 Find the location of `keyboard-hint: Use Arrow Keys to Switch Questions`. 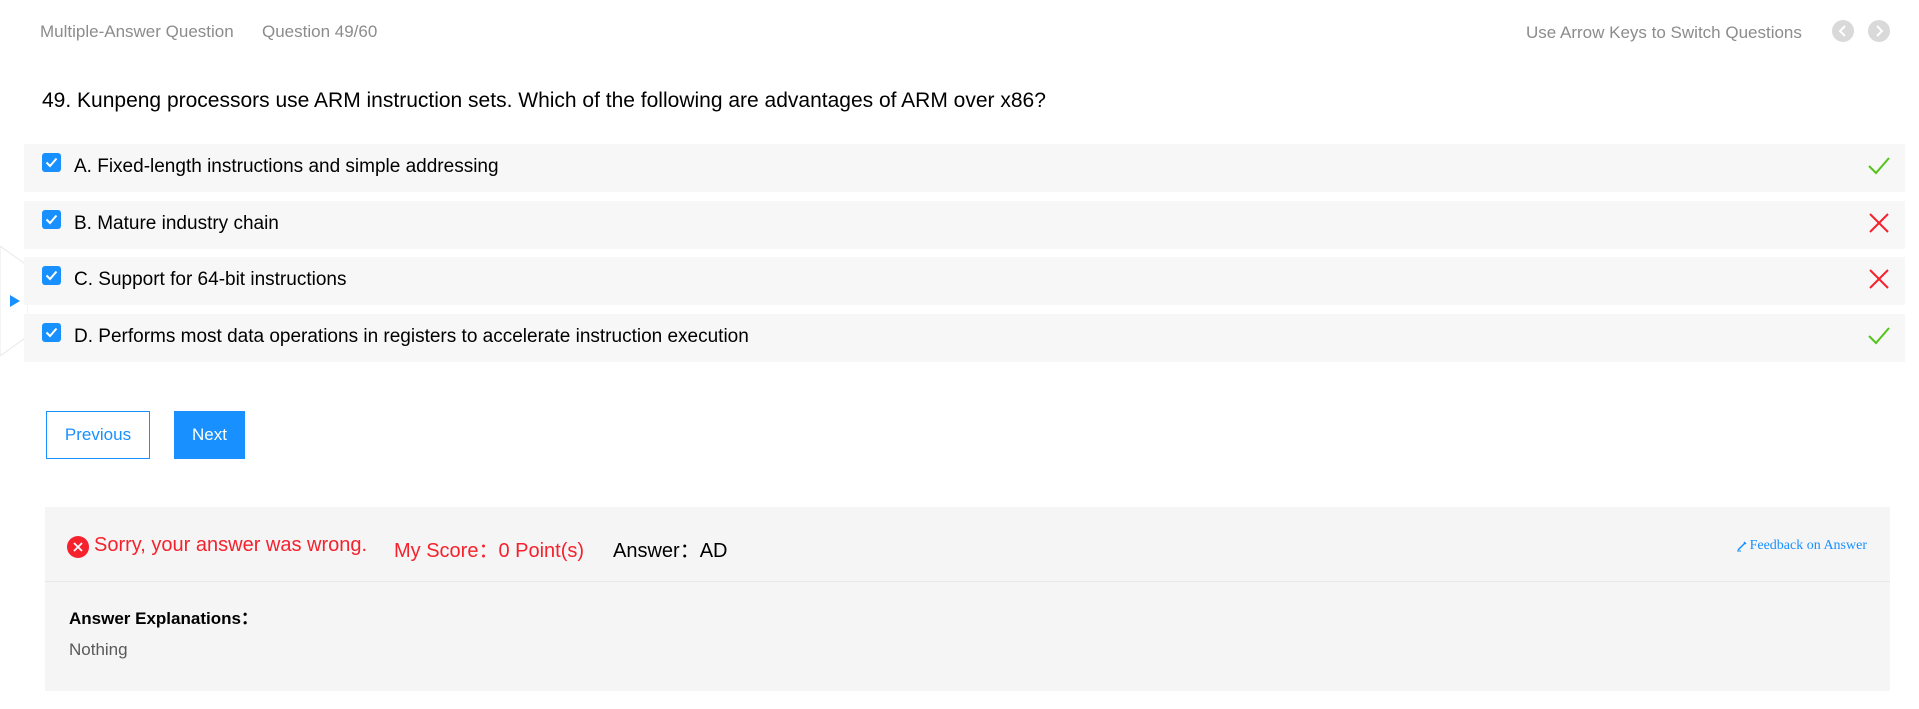

keyboard-hint: Use Arrow Keys to Switch Questions is located at coordinates (1664, 32).